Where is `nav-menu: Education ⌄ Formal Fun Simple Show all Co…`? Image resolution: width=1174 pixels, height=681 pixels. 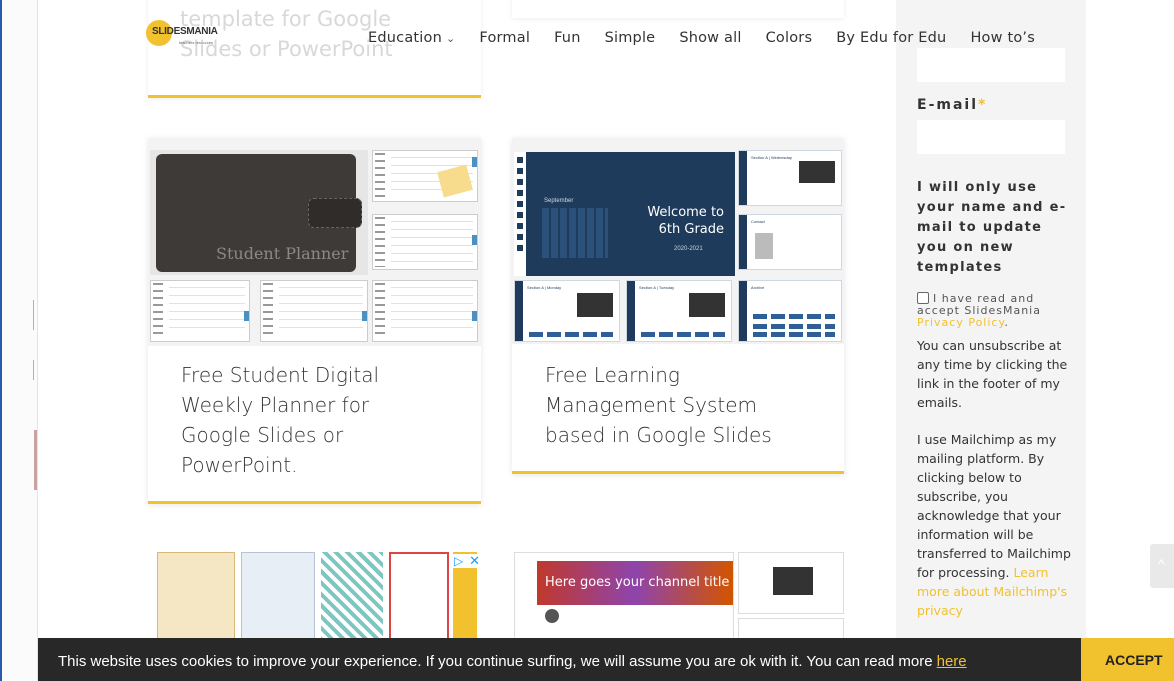 nav-menu: Education ⌄ Formal Fun Simple Show all Co… is located at coordinates (713, 38).